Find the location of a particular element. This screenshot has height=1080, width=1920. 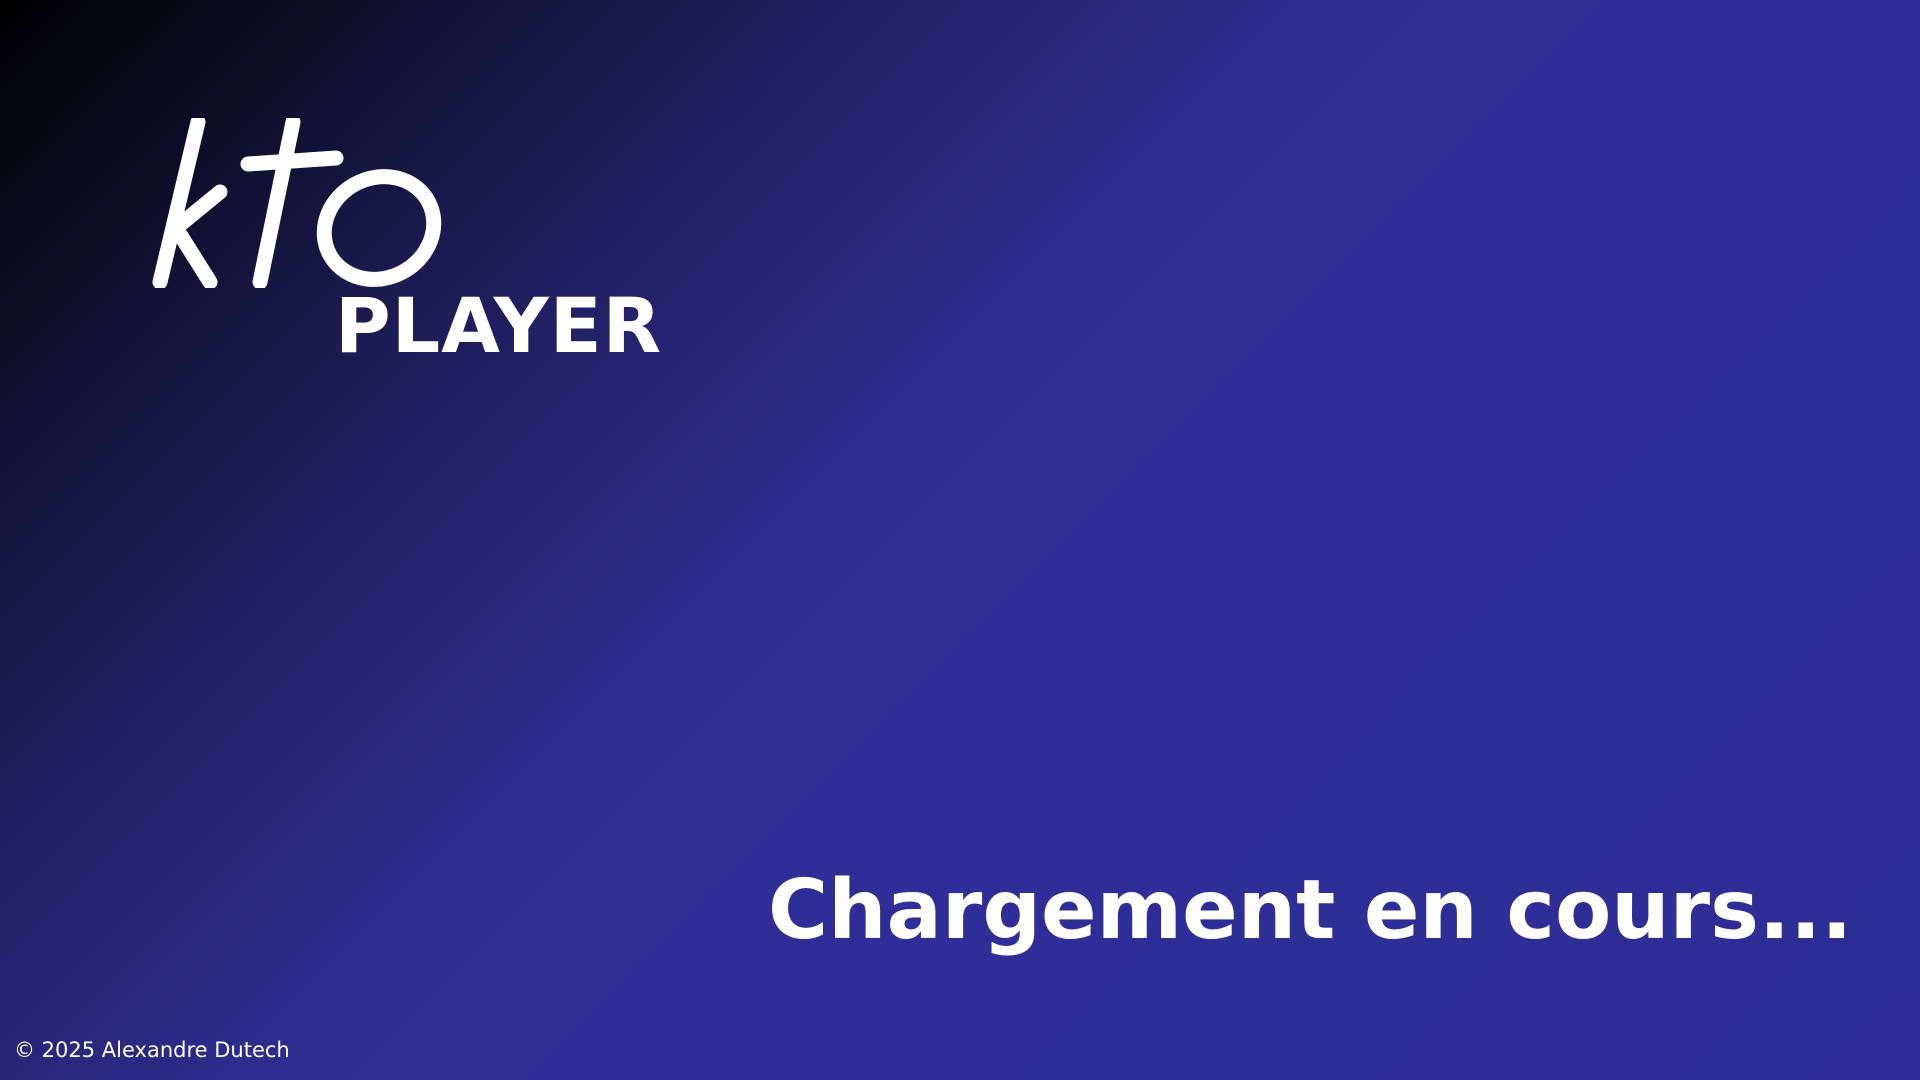

kto-logo is located at coordinates (300, 203).